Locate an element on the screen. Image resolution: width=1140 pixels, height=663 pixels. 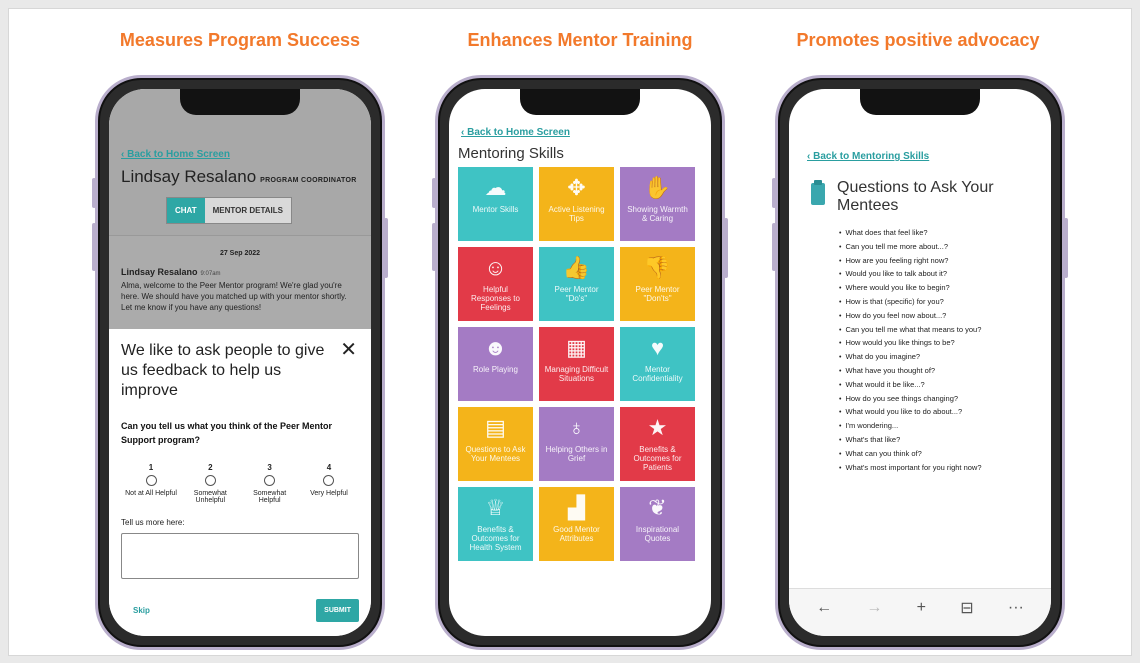
skill-tile: ☁ Mentor Skills is located at coordinates (495, 204).